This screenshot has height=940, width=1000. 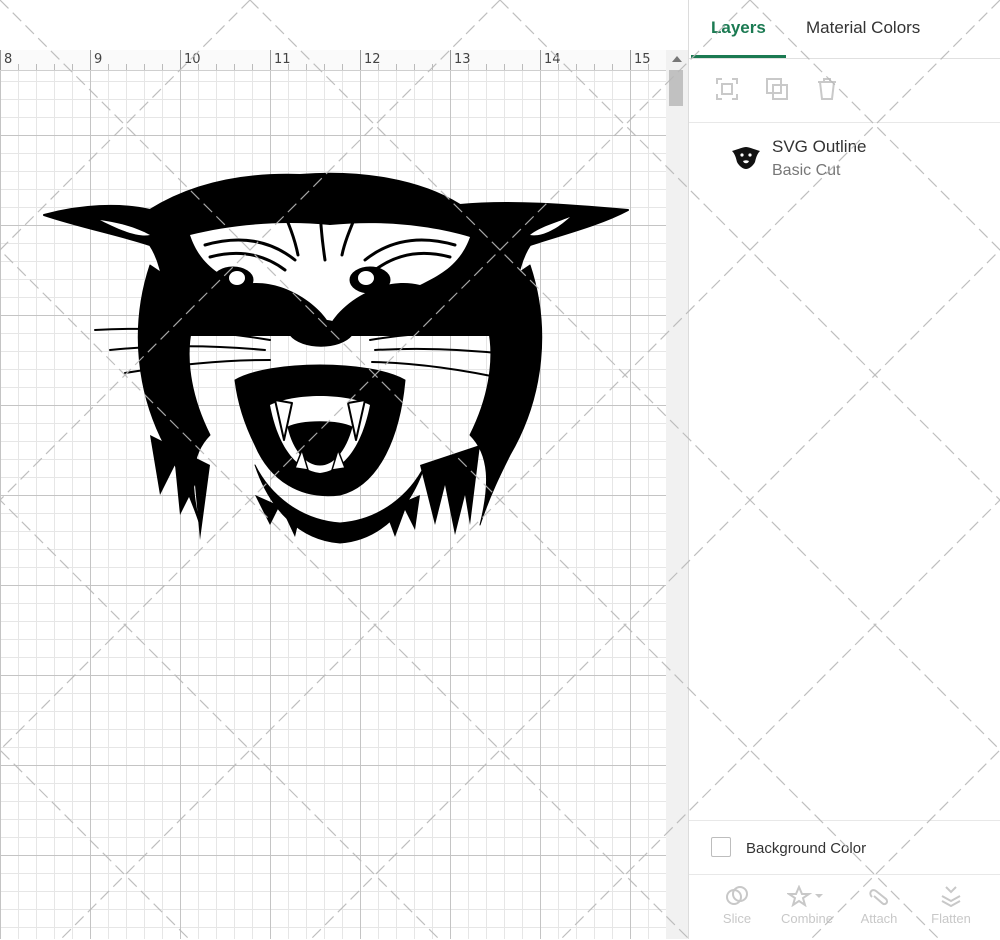 What do you see at coordinates (806, 170) in the screenshot?
I see `layer-operation: Basic Cut` at bounding box center [806, 170].